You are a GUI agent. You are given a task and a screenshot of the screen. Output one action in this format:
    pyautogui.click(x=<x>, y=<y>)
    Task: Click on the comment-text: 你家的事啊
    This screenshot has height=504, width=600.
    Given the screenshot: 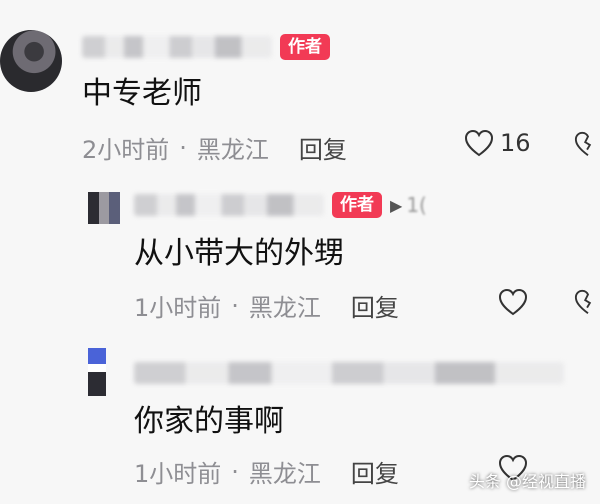 What is the action you would take?
    pyautogui.click(x=209, y=421)
    